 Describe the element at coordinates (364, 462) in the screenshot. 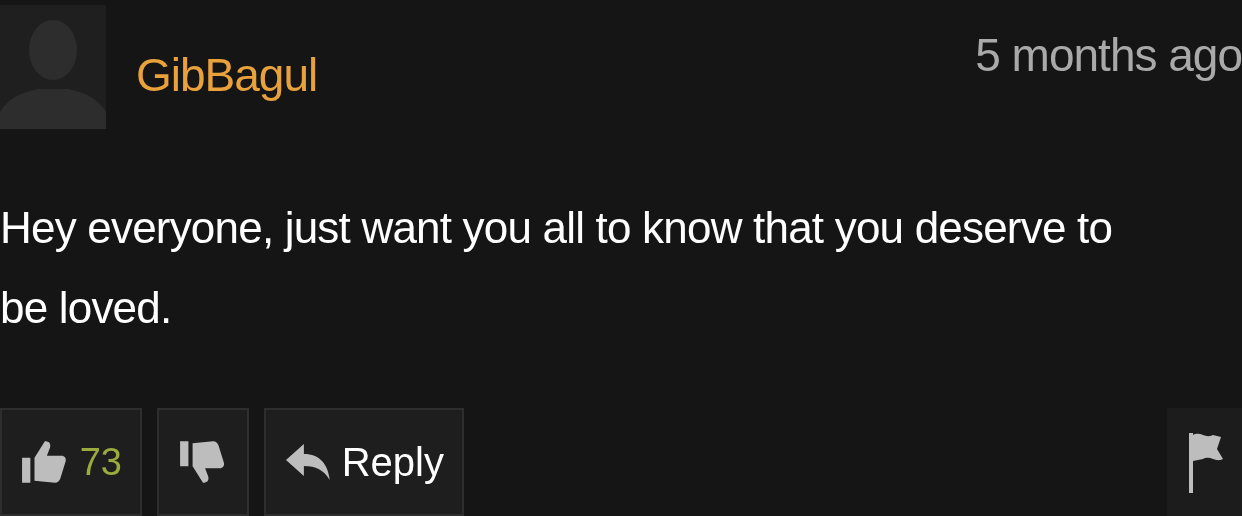

I see `reply-button: Reply` at that location.